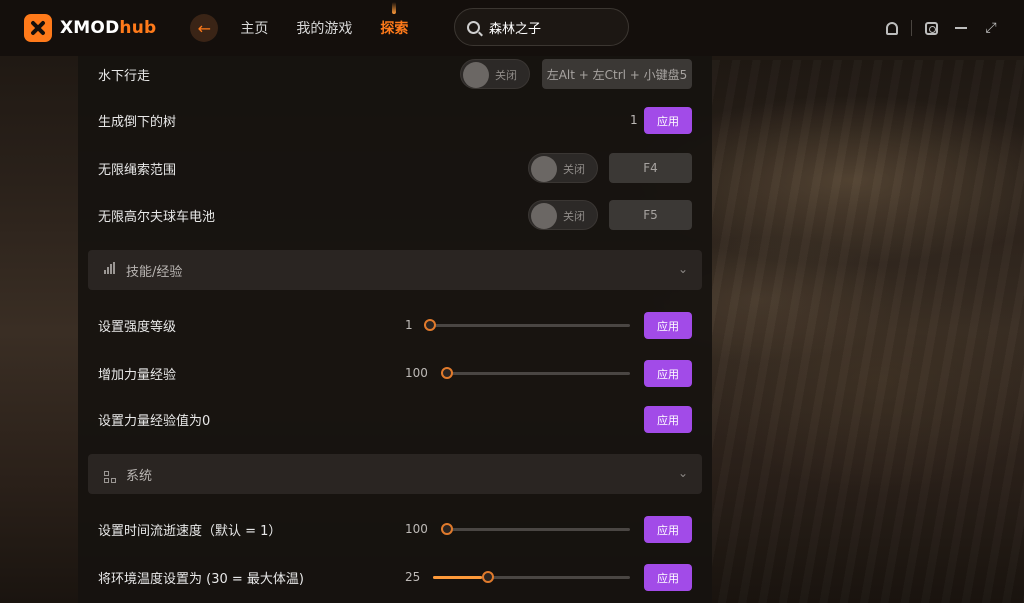 This screenshot has width=1024, height=603. What do you see at coordinates (394, 20) in the screenshot?
I see `nav-explore: 探索` at bounding box center [394, 20].